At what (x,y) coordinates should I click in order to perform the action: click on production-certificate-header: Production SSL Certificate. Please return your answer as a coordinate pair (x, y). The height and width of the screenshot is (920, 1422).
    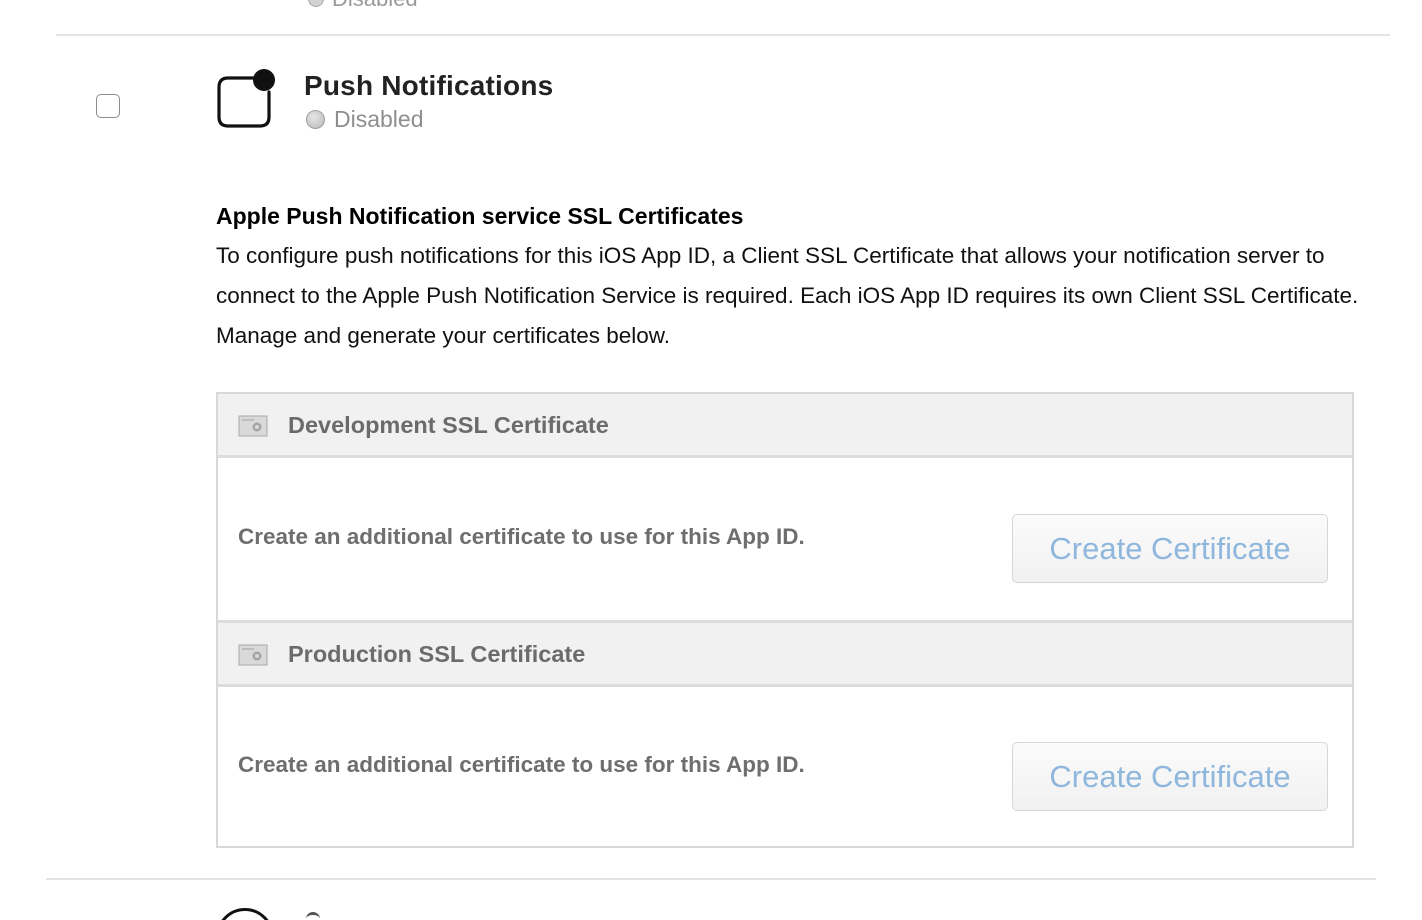
    Looking at the image, I should click on (785, 653).